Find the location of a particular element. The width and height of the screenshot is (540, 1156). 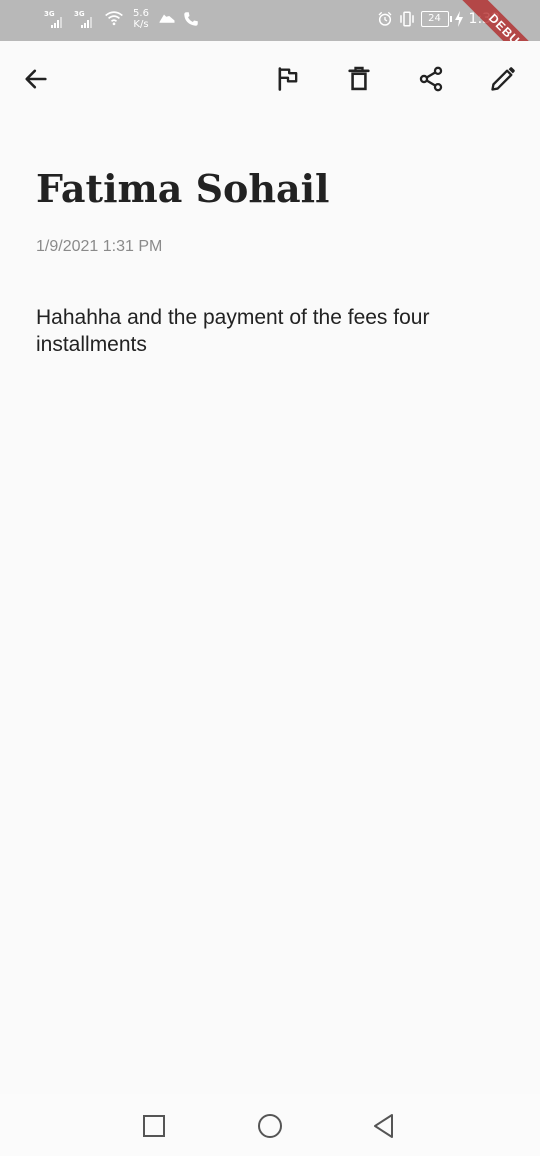

back-button is located at coordinates (36, 79).